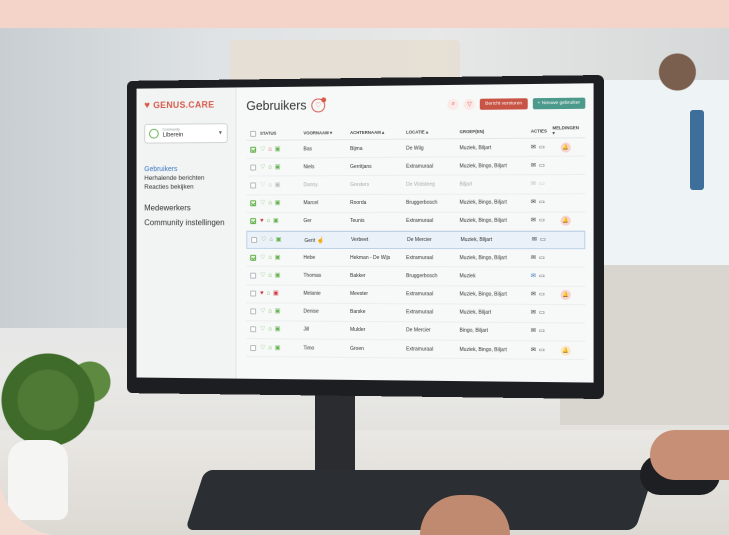  I want to click on filter-icon: ▽, so click(469, 104).